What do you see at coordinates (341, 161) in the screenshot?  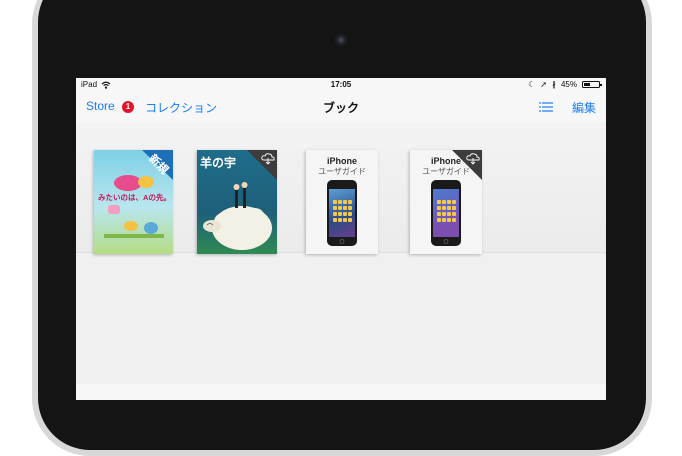 I see `book-3-title: iPhone` at bounding box center [341, 161].